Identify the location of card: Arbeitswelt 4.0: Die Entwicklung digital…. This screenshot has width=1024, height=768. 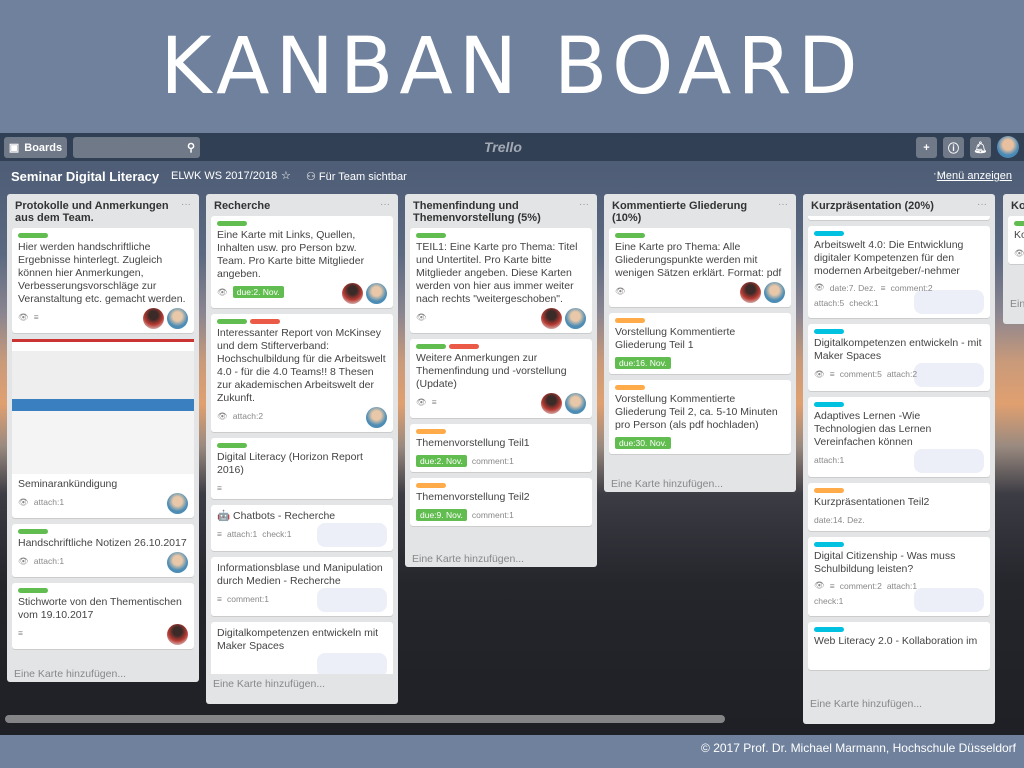
(899, 272).